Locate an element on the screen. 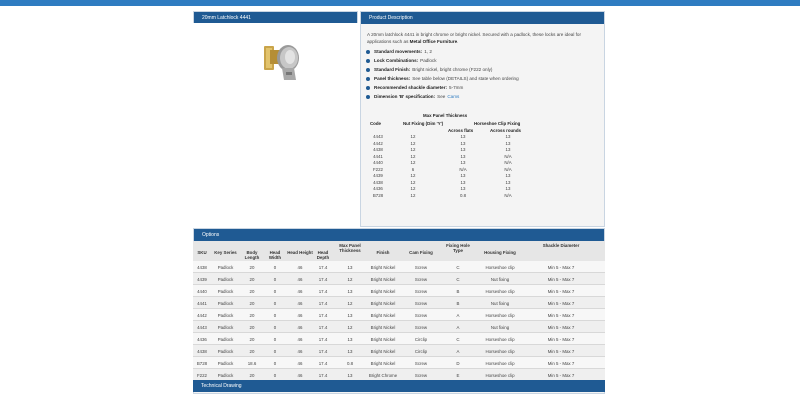 The image size is (800, 400). feature-label: Dimension 'B' specification: is located at coordinates (405, 96).